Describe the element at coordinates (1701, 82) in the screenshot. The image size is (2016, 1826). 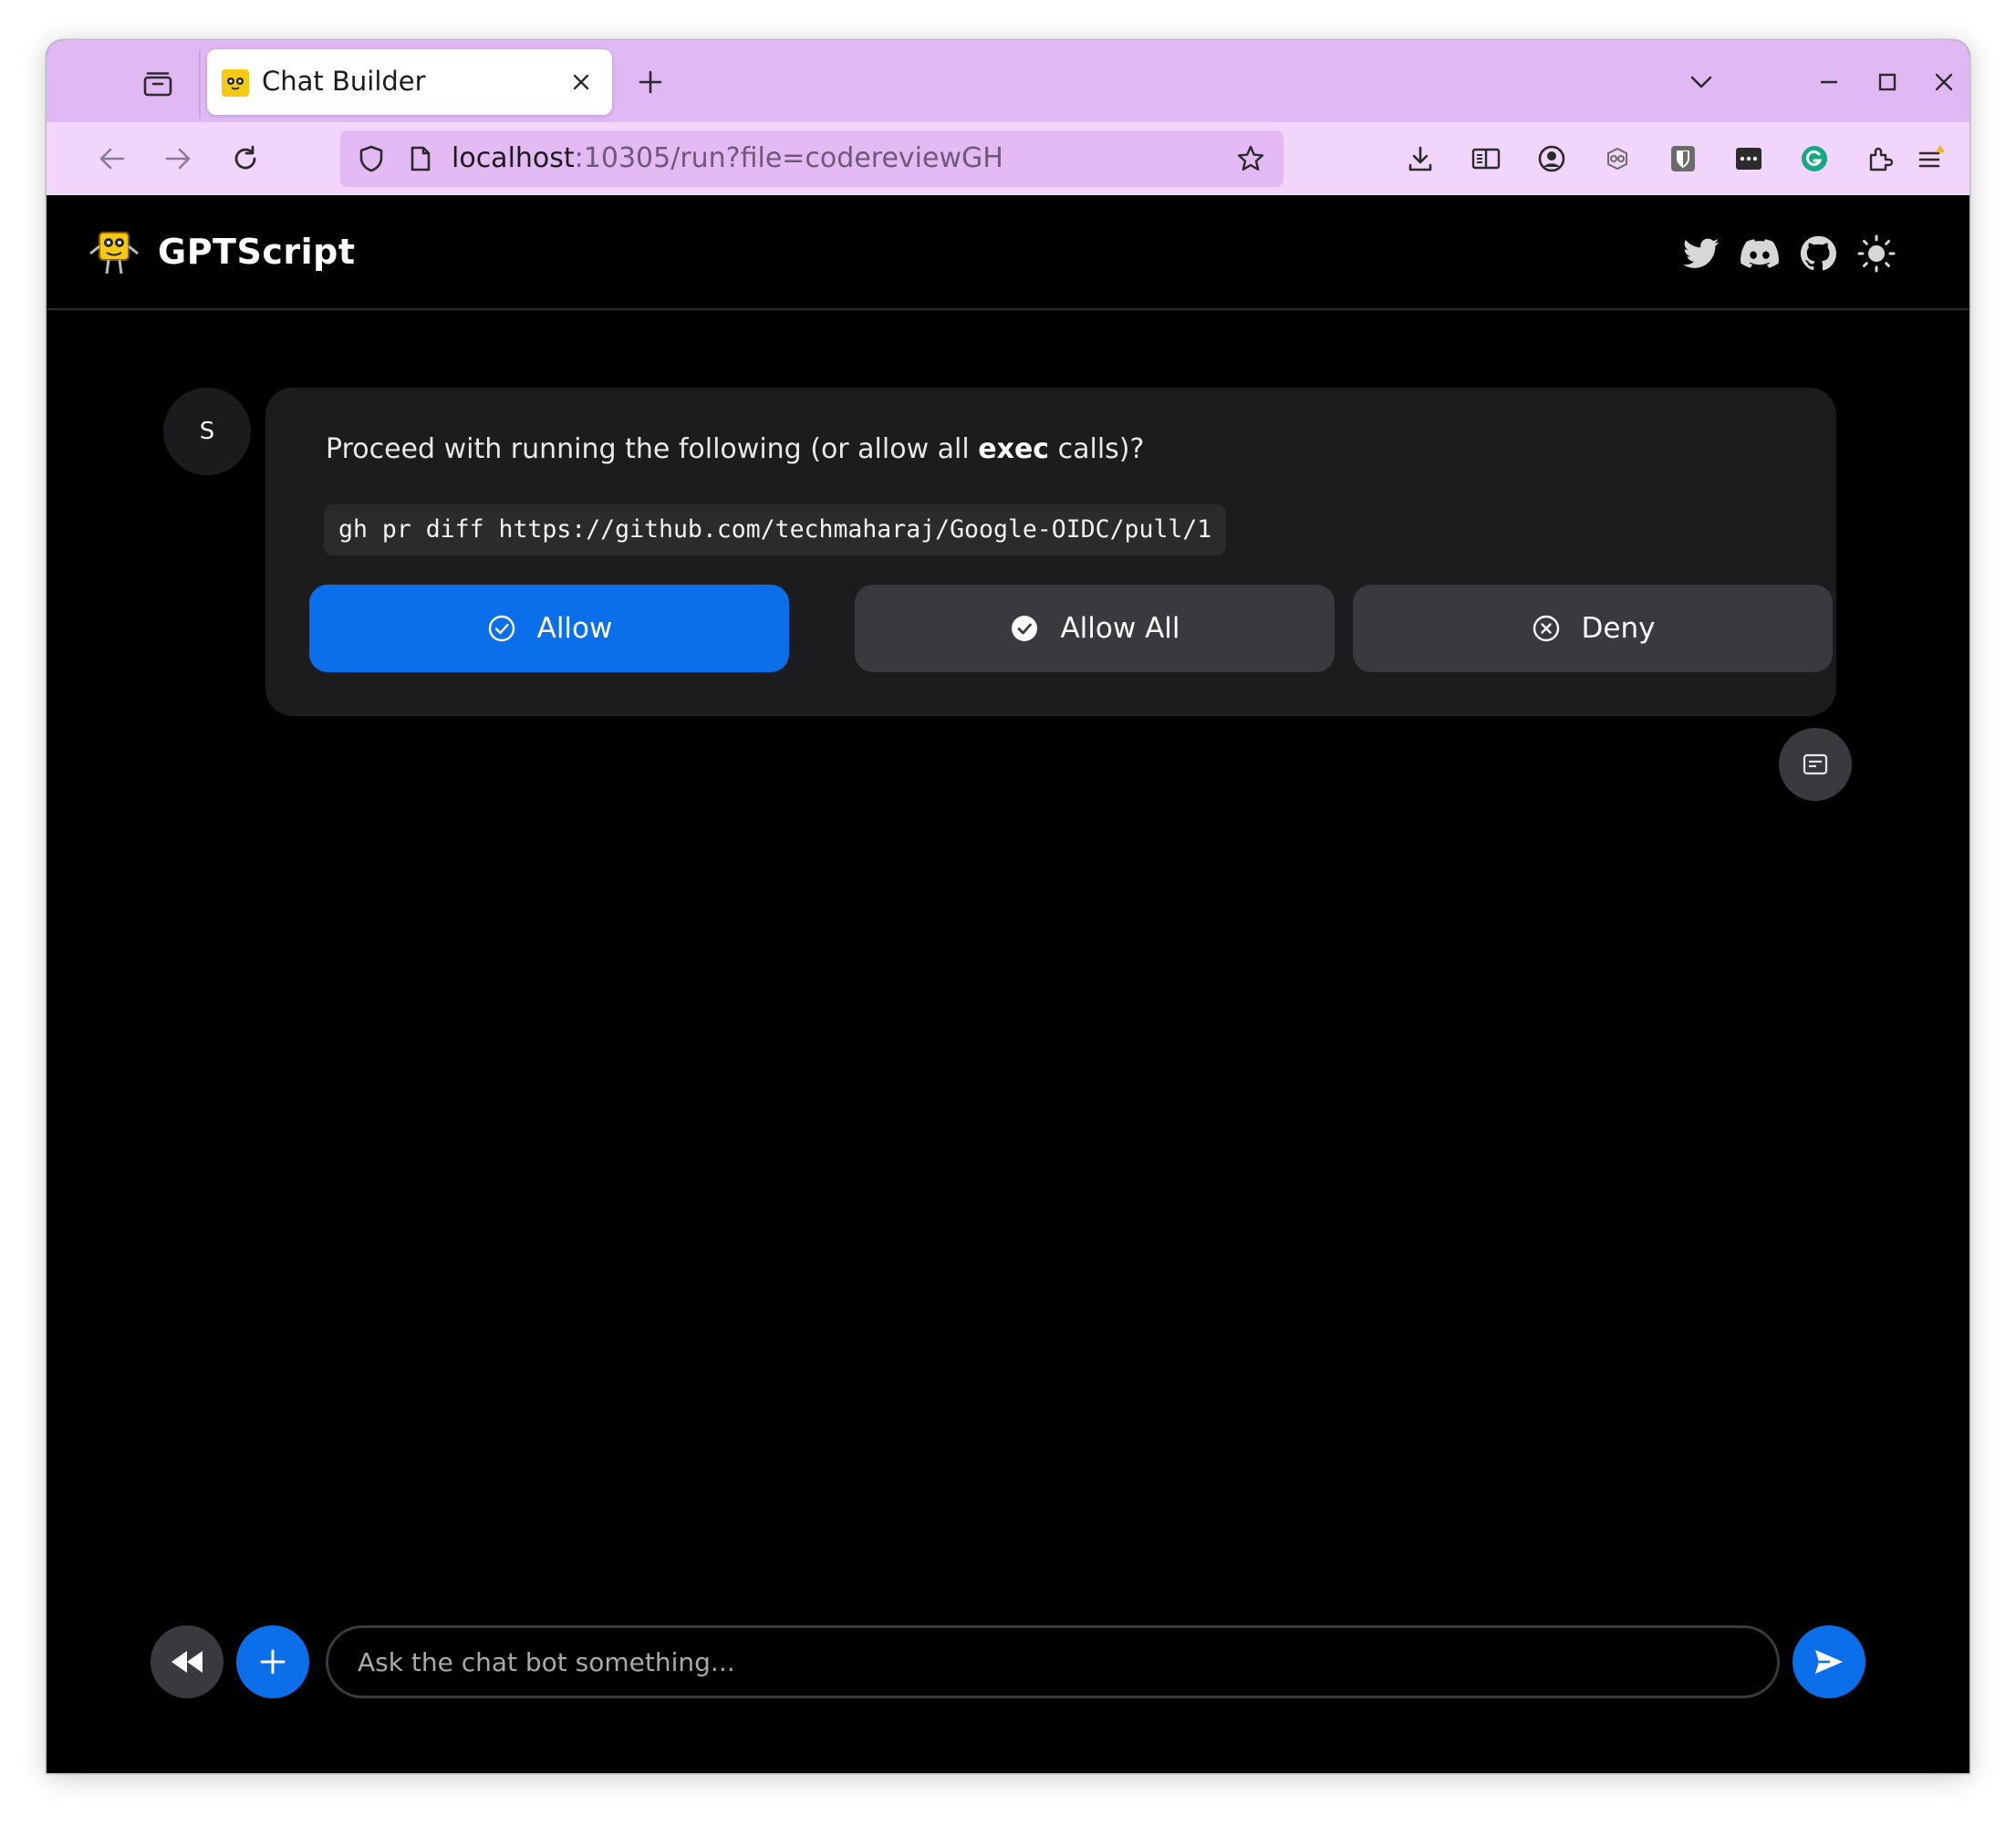
I see `chevron-down-icon` at that location.